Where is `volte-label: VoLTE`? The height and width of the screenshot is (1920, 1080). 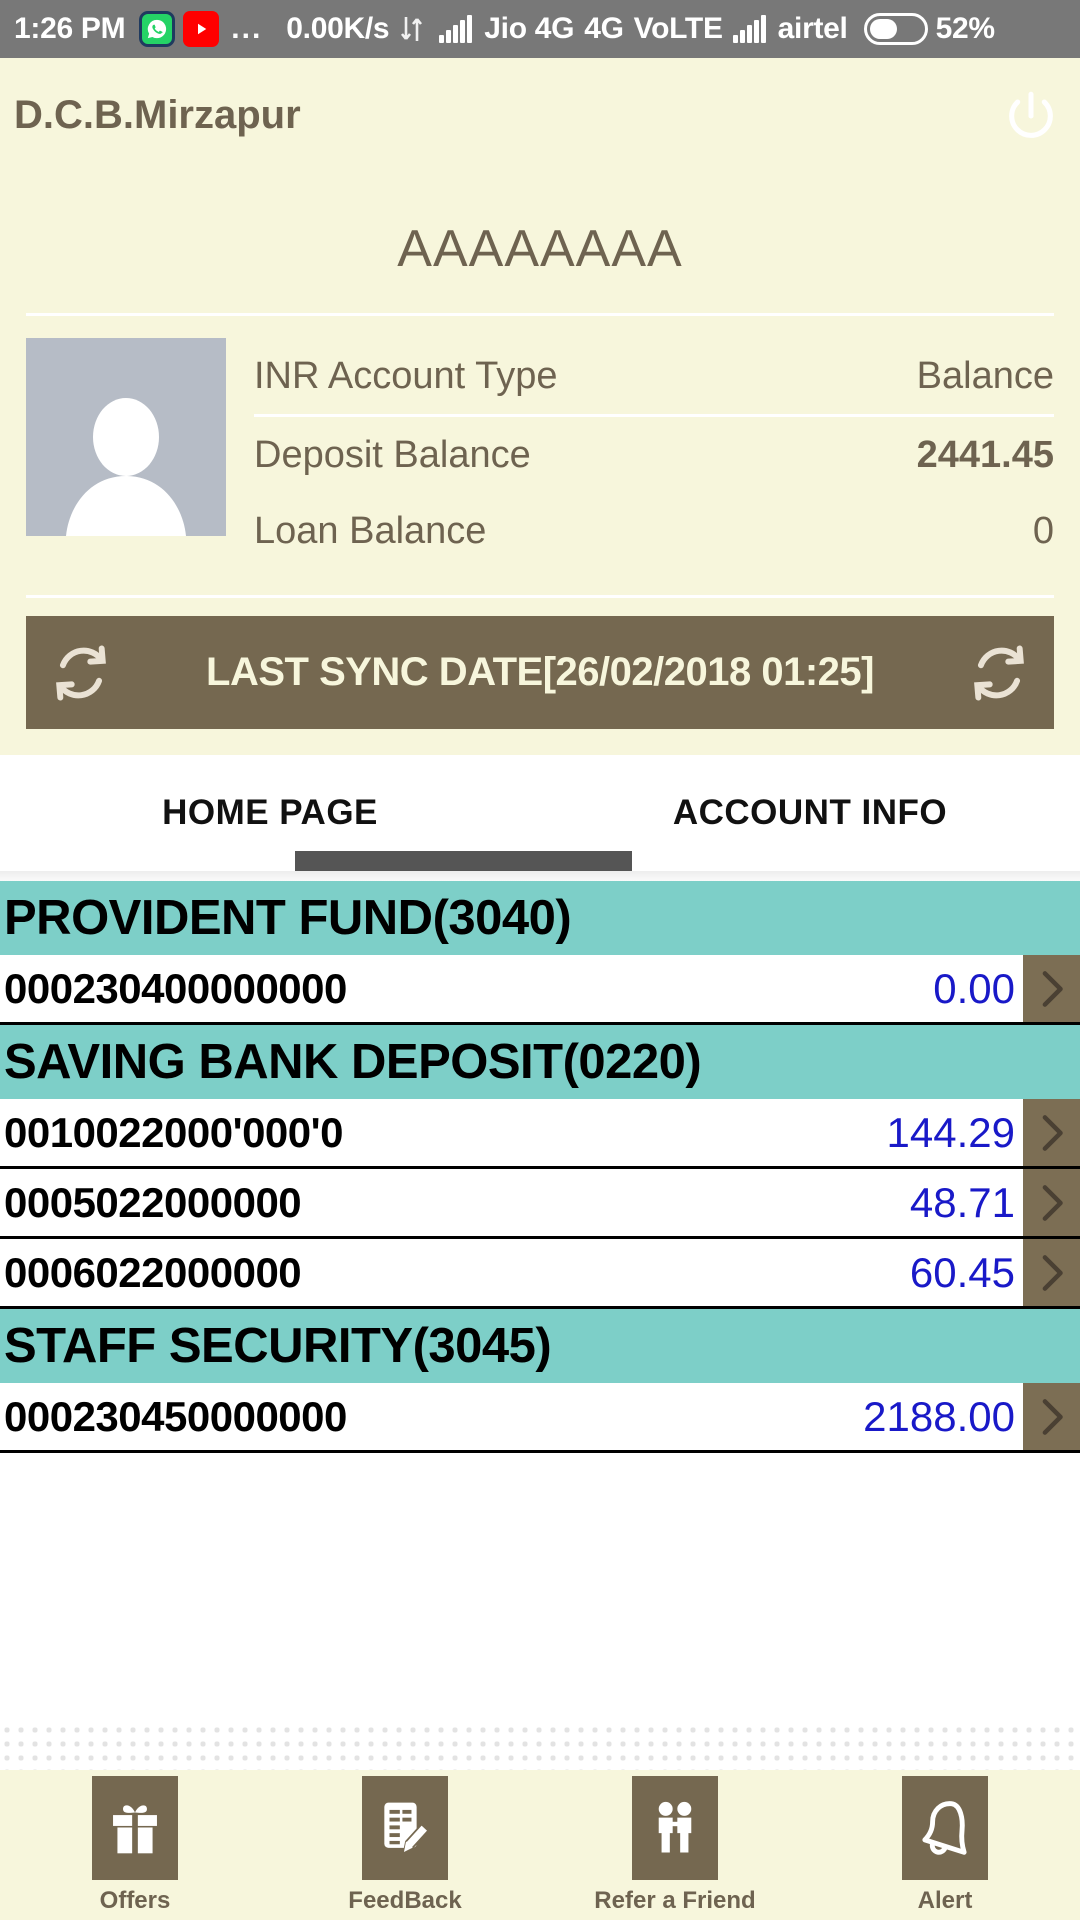
volte-label: VoLTE is located at coordinates (678, 28).